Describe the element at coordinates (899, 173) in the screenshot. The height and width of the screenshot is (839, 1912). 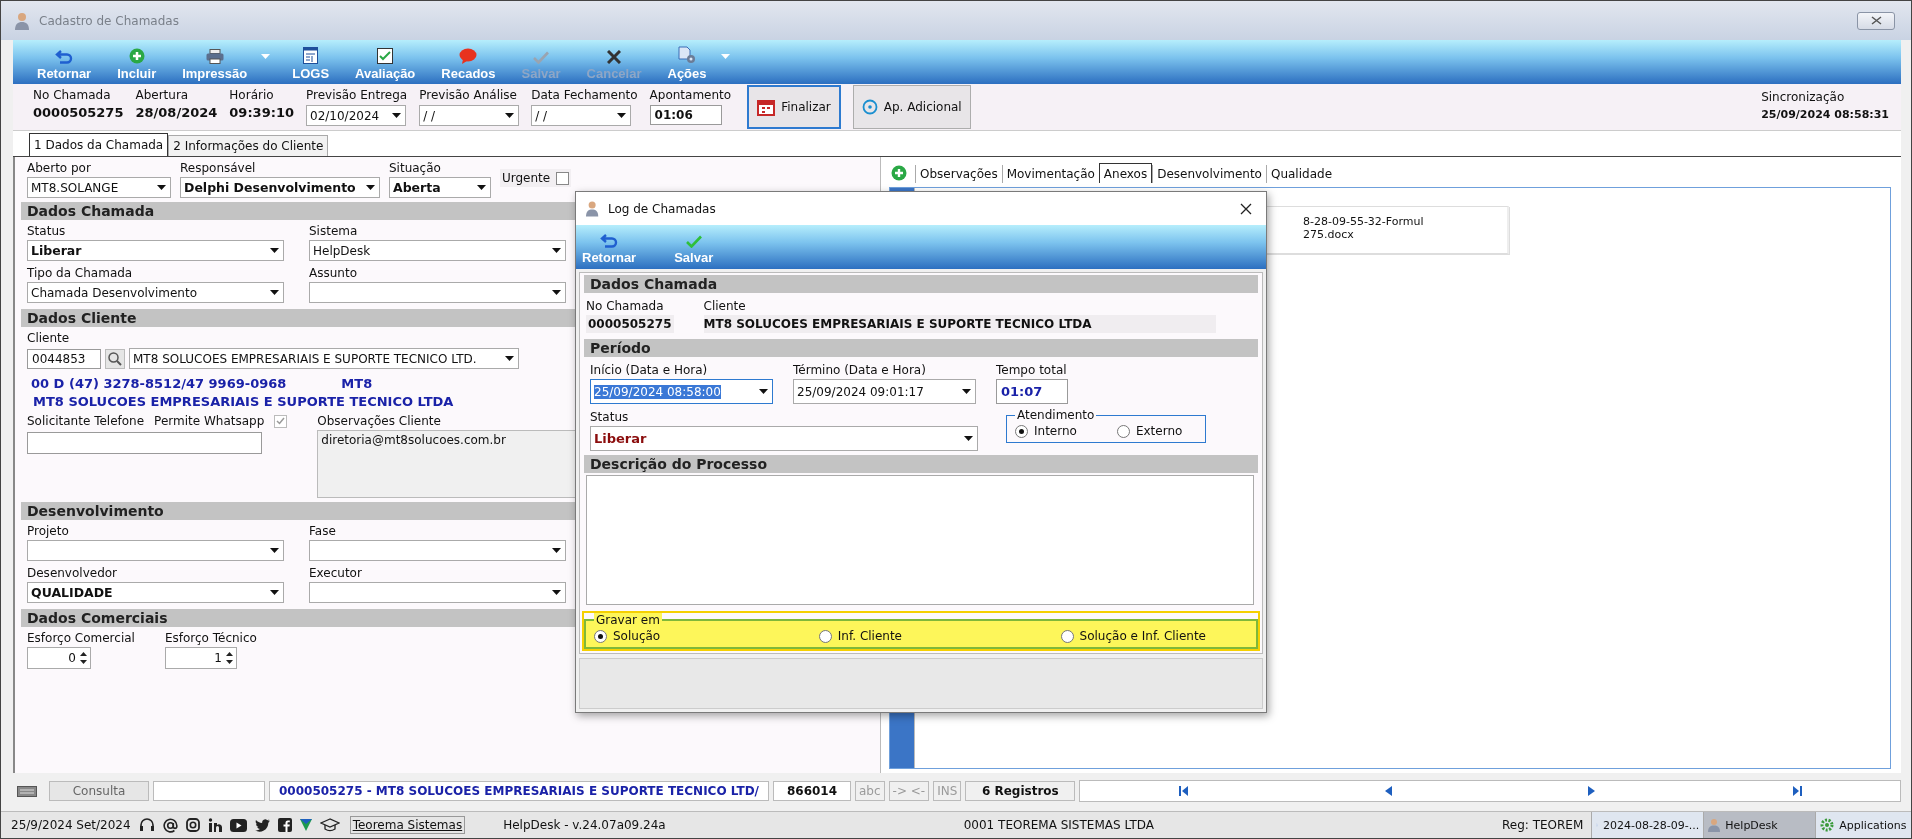
I see `add-button` at that location.